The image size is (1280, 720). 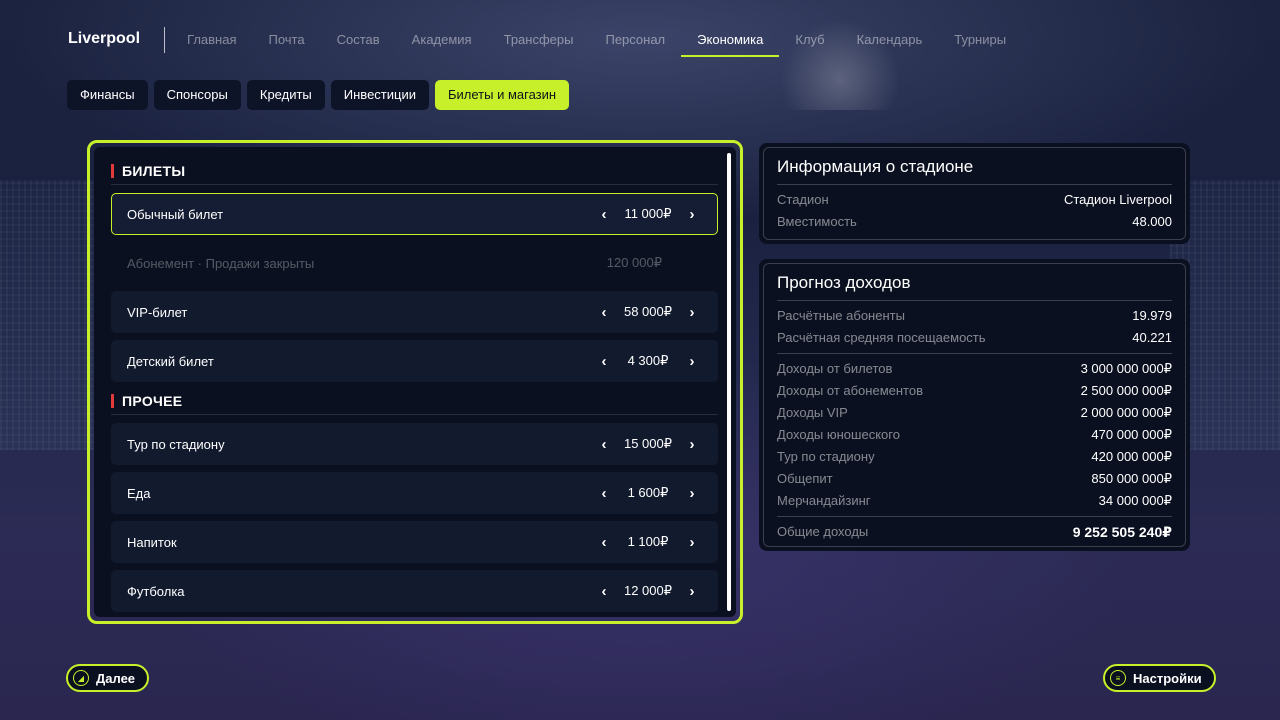 What do you see at coordinates (729, 382) in the screenshot?
I see `pricing-scrollbar` at bounding box center [729, 382].